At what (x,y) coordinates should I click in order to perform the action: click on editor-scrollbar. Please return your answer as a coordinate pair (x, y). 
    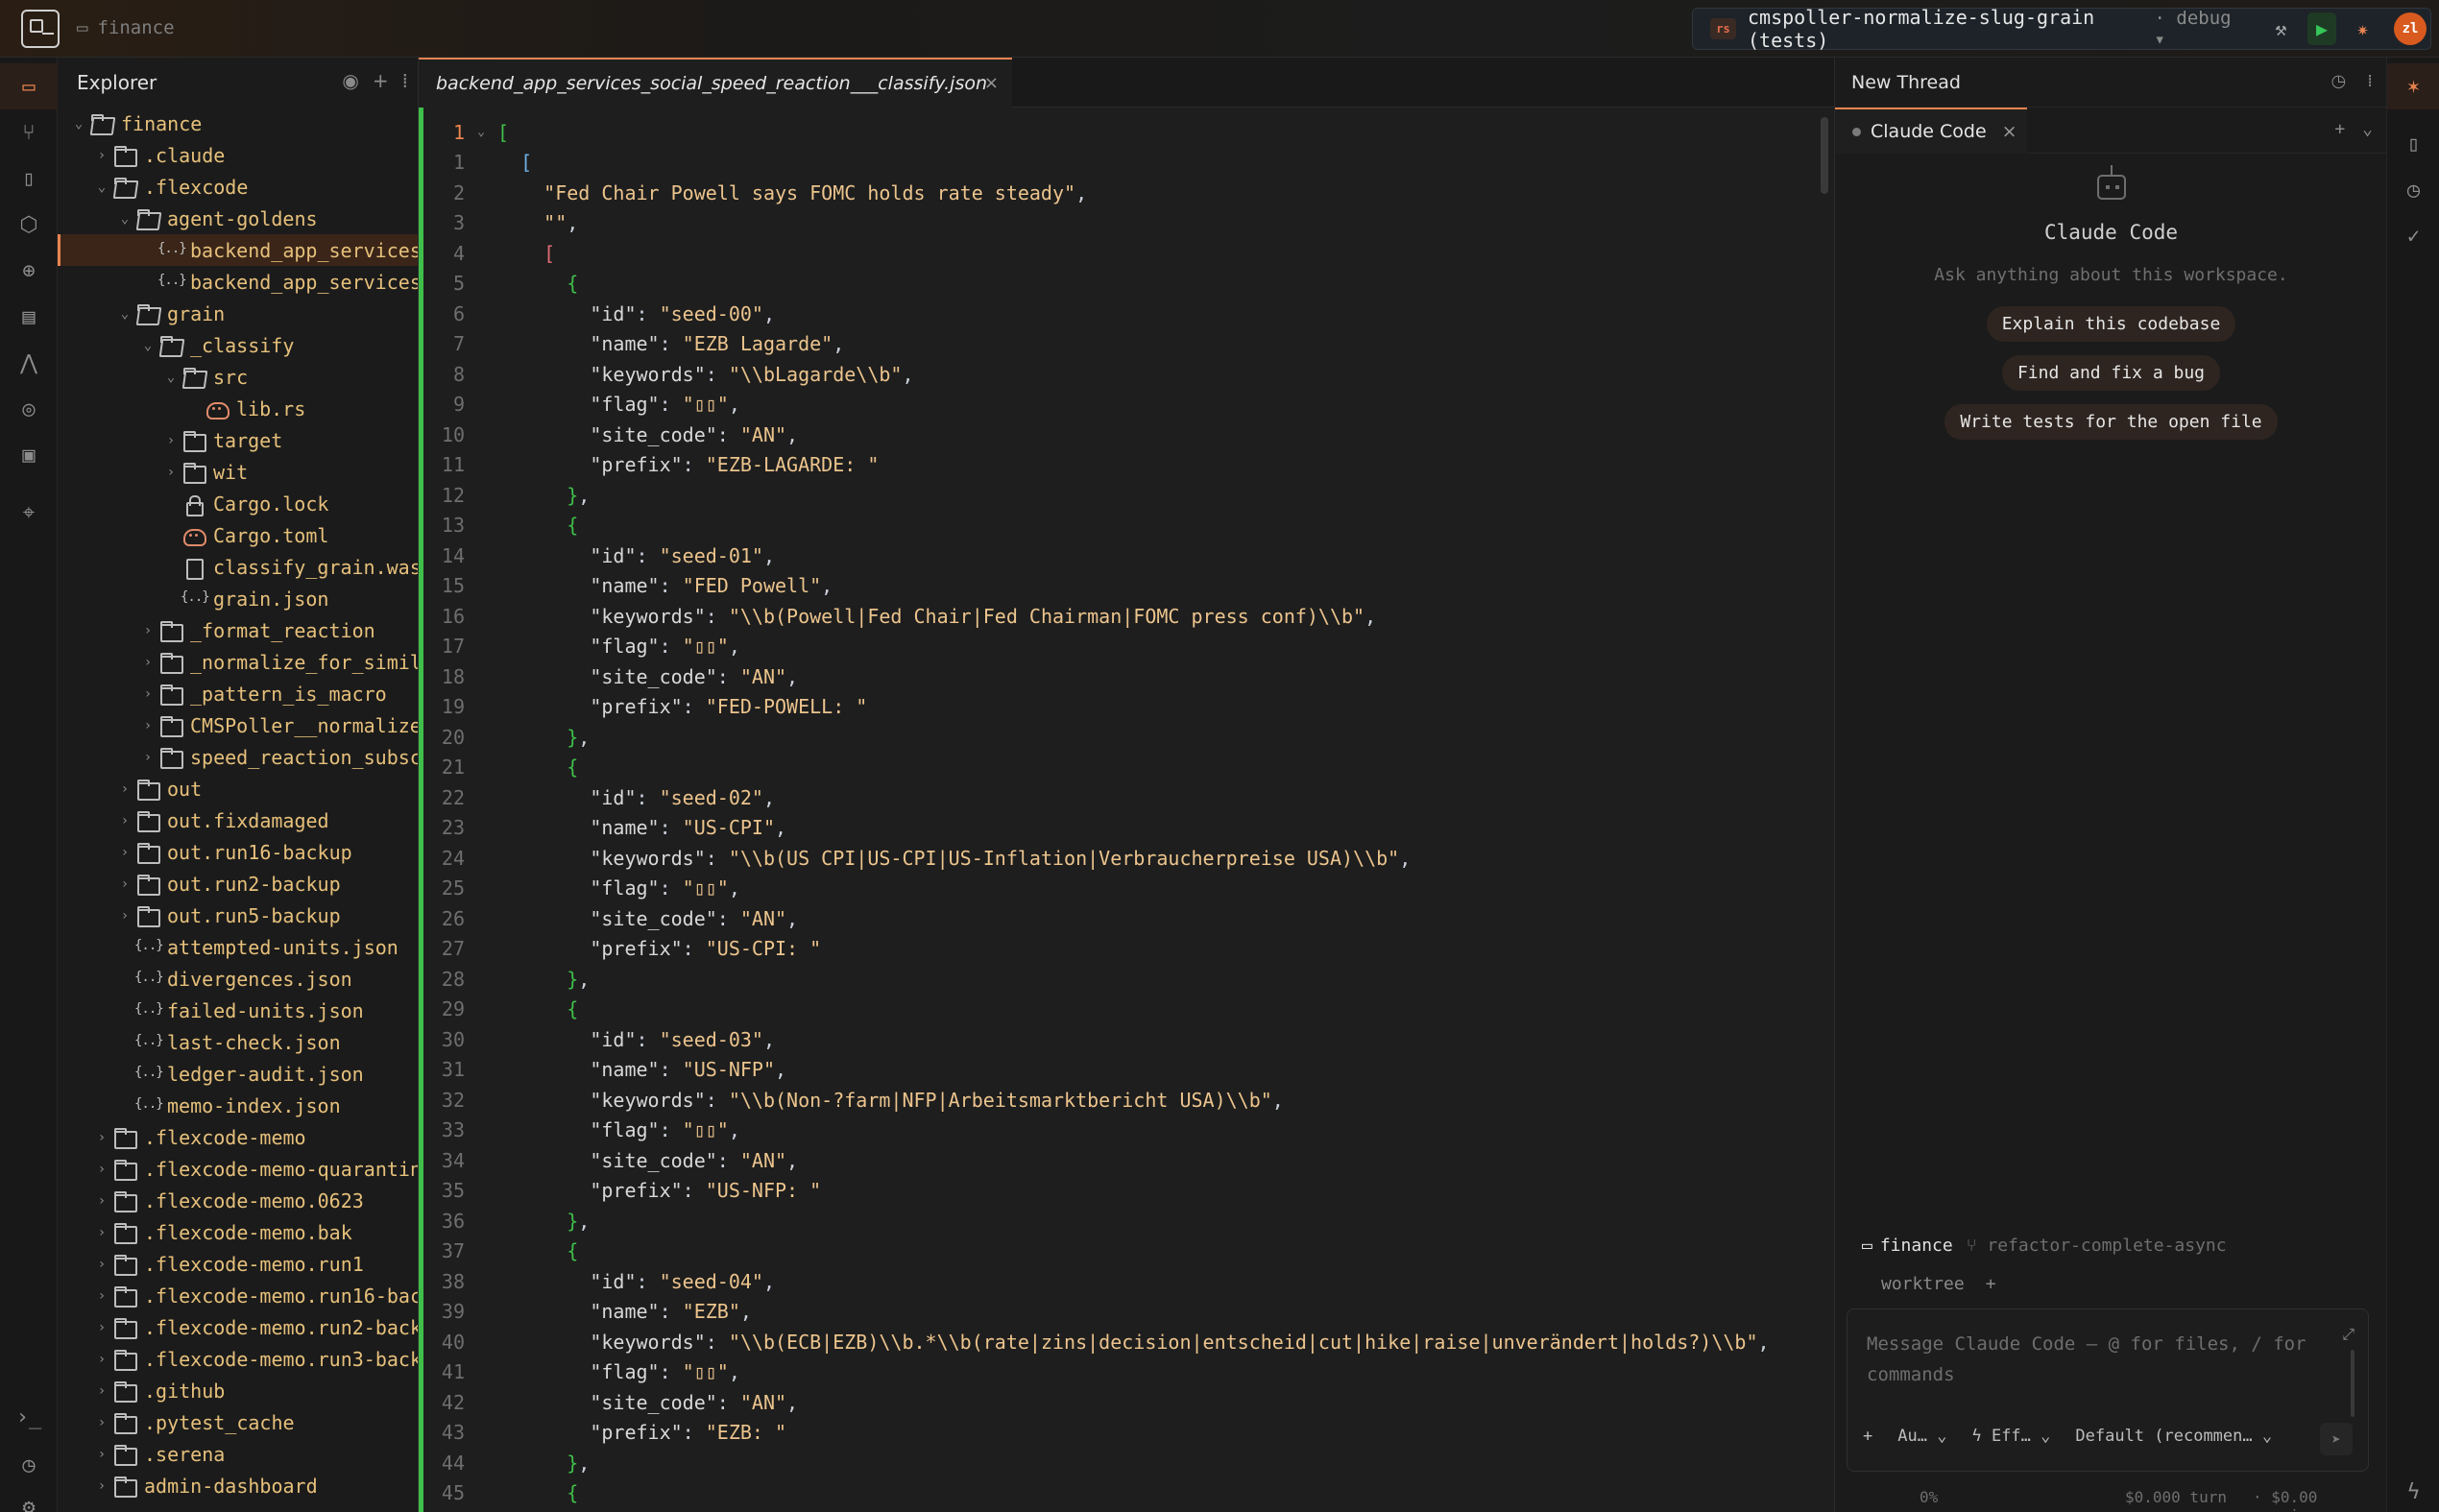
    Looking at the image, I should click on (1825, 155).